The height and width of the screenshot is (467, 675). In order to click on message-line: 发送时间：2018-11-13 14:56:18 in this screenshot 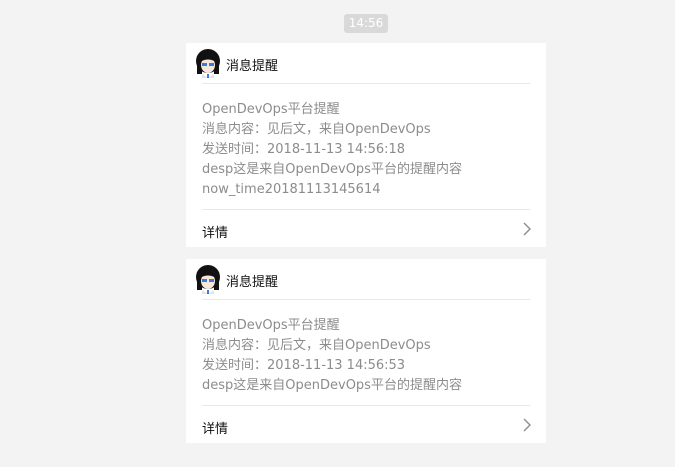, I will do `click(304, 149)`.